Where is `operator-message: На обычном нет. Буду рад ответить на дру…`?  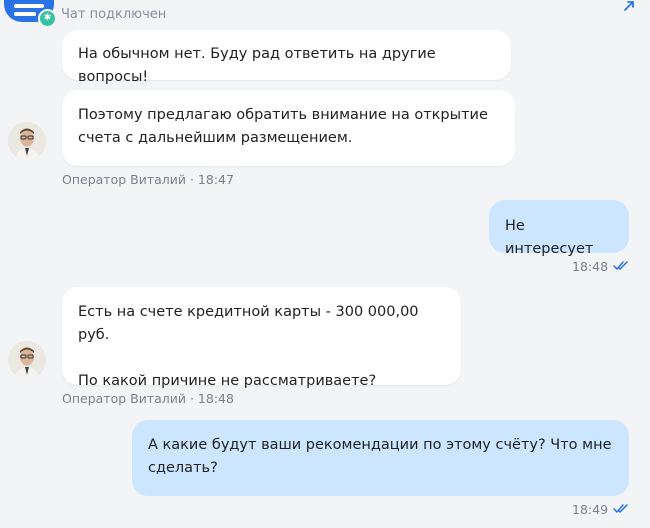
operator-message: На обычном нет. Буду рад ответить на дру… is located at coordinates (286, 57).